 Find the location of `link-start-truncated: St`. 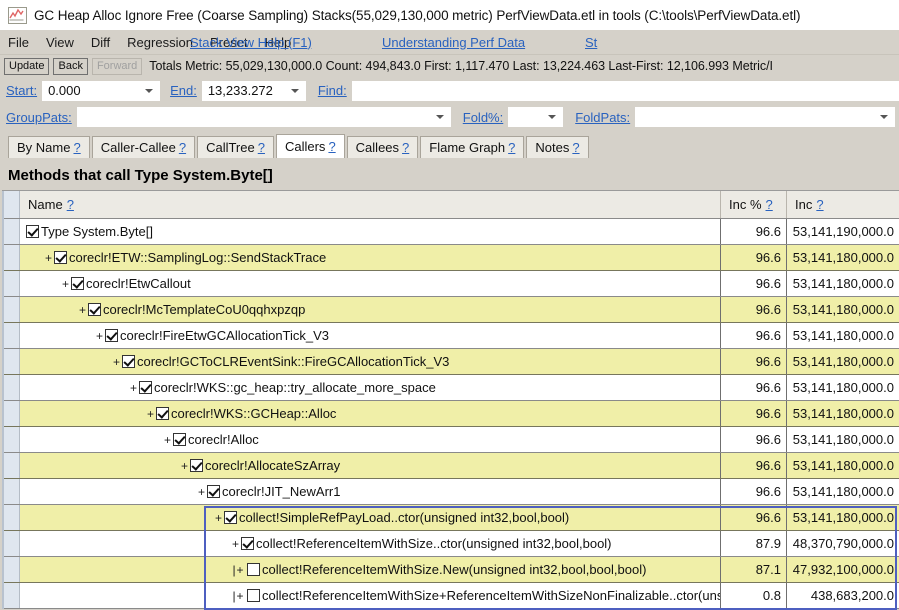

link-start-truncated: St is located at coordinates (591, 42).